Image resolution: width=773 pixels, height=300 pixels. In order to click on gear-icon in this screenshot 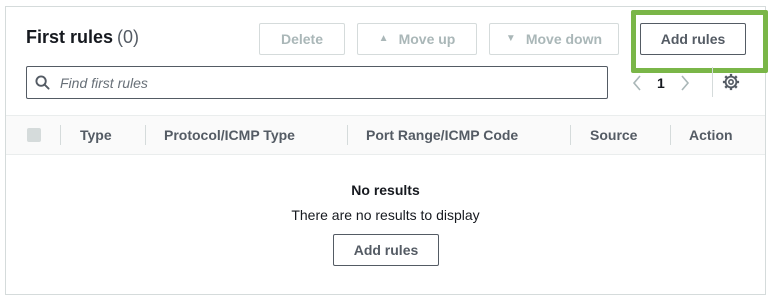, I will do `click(731, 82)`.